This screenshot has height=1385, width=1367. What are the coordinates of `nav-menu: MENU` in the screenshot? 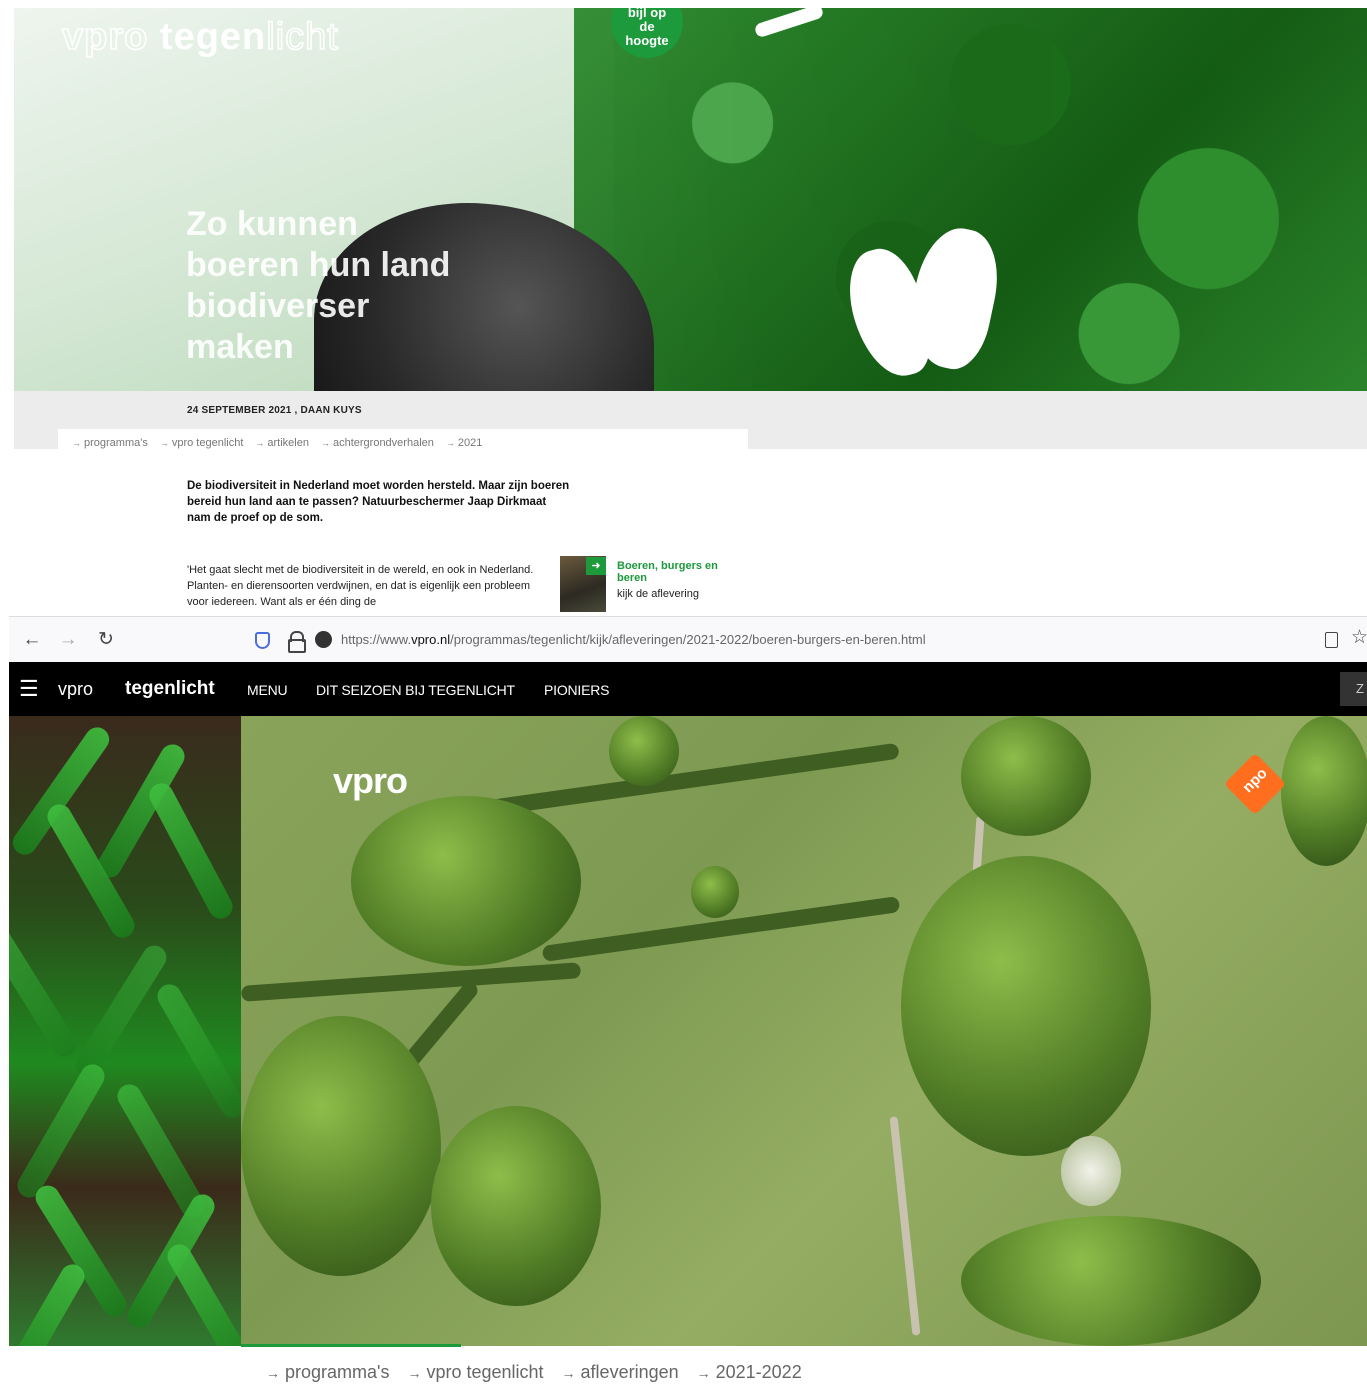 It's located at (267, 690).